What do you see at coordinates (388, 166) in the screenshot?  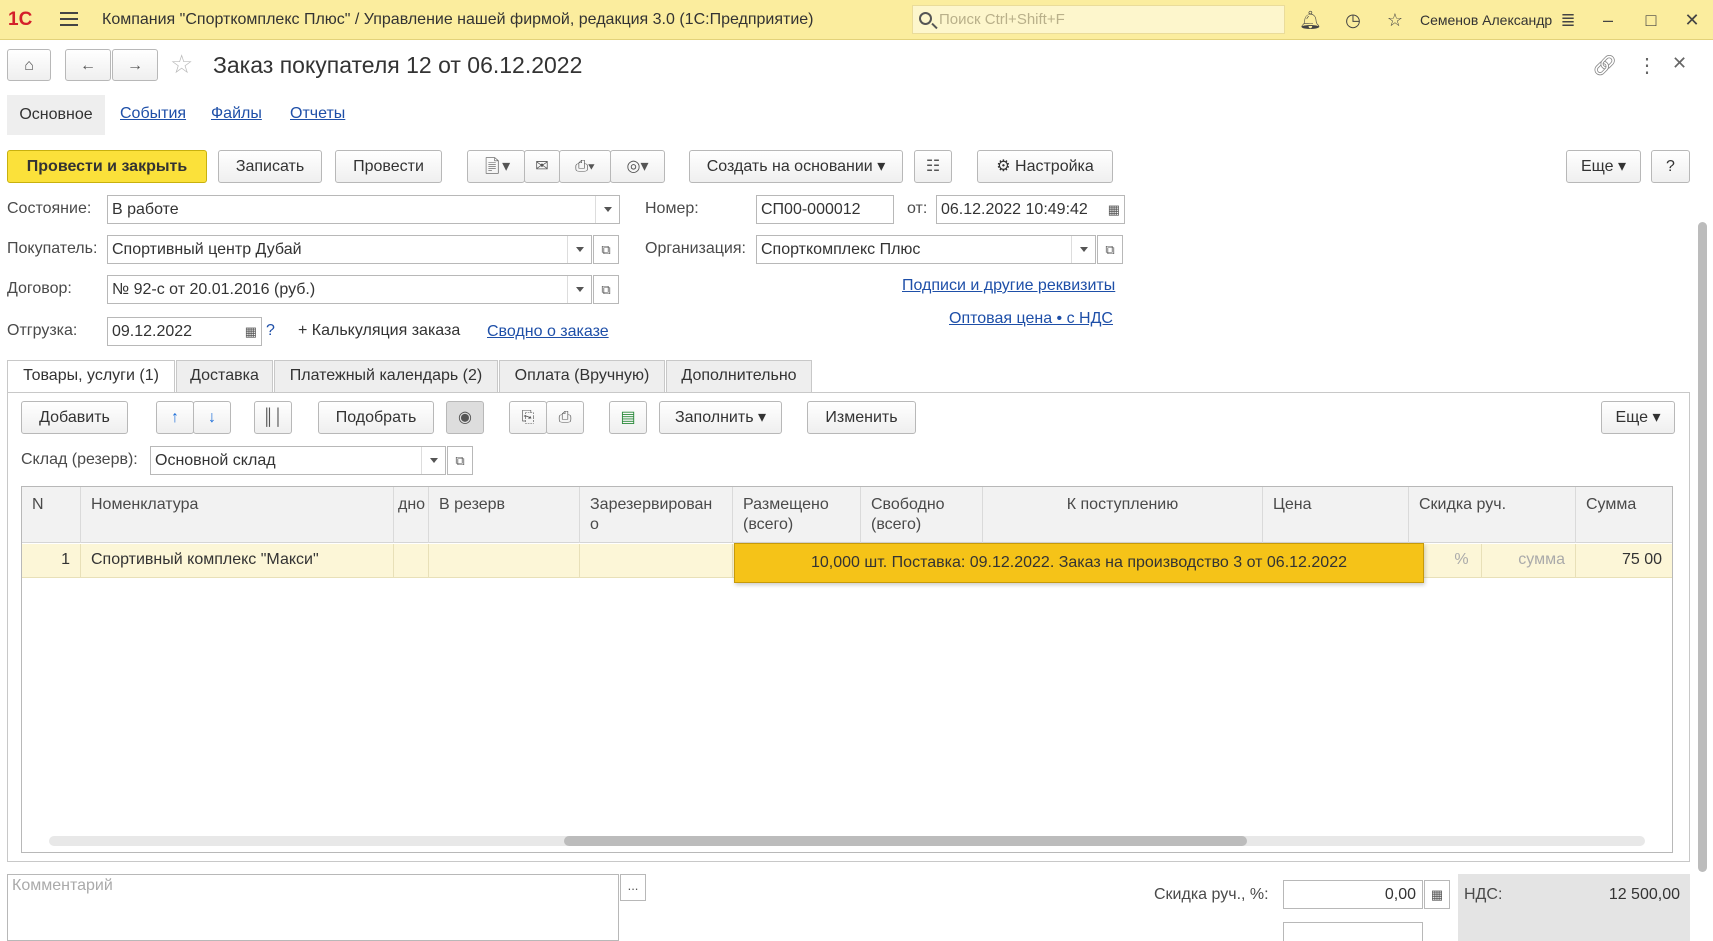 I see `post-button: Провести` at bounding box center [388, 166].